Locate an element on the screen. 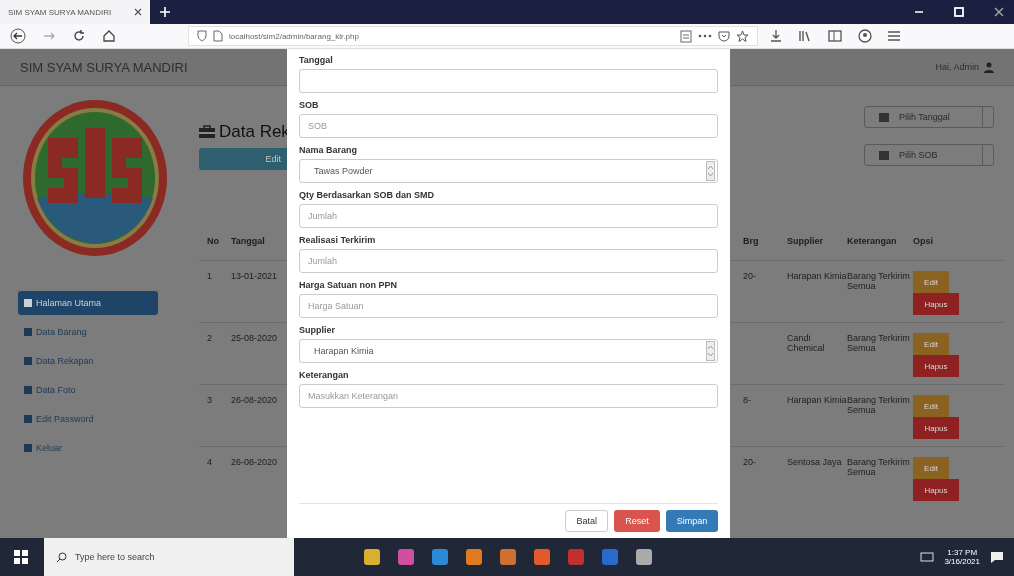  pocket-icon is located at coordinates (724, 36).